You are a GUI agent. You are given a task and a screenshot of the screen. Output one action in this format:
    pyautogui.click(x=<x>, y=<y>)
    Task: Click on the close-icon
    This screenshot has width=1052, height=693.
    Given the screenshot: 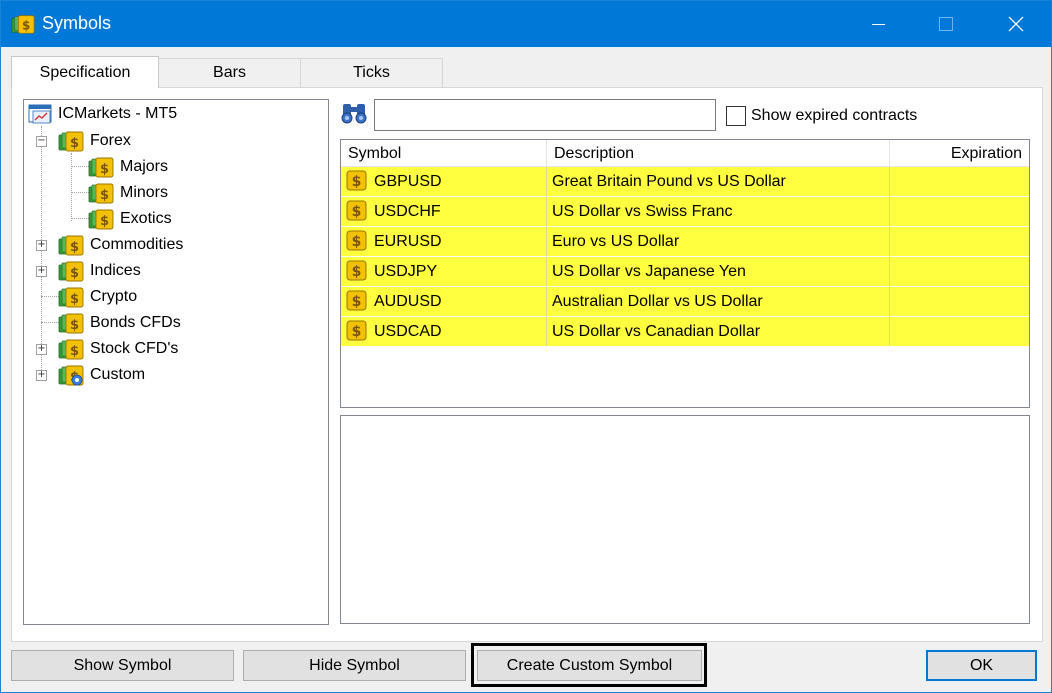 What is the action you would take?
    pyautogui.click(x=1016, y=24)
    